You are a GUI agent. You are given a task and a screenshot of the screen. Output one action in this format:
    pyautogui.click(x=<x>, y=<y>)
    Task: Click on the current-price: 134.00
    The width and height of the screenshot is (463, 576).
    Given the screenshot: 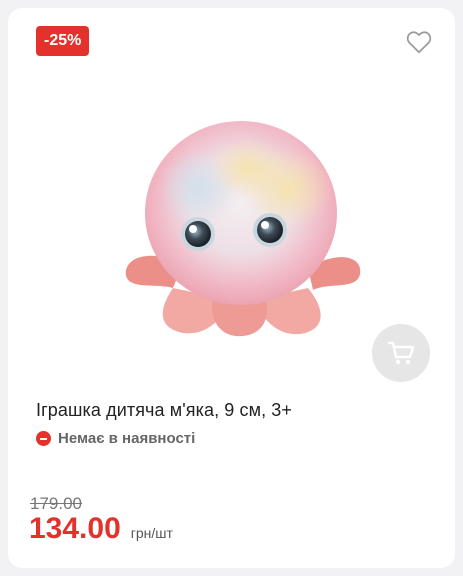 What is the action you would take?
    pyautogui.click(x=75, y=528)
    